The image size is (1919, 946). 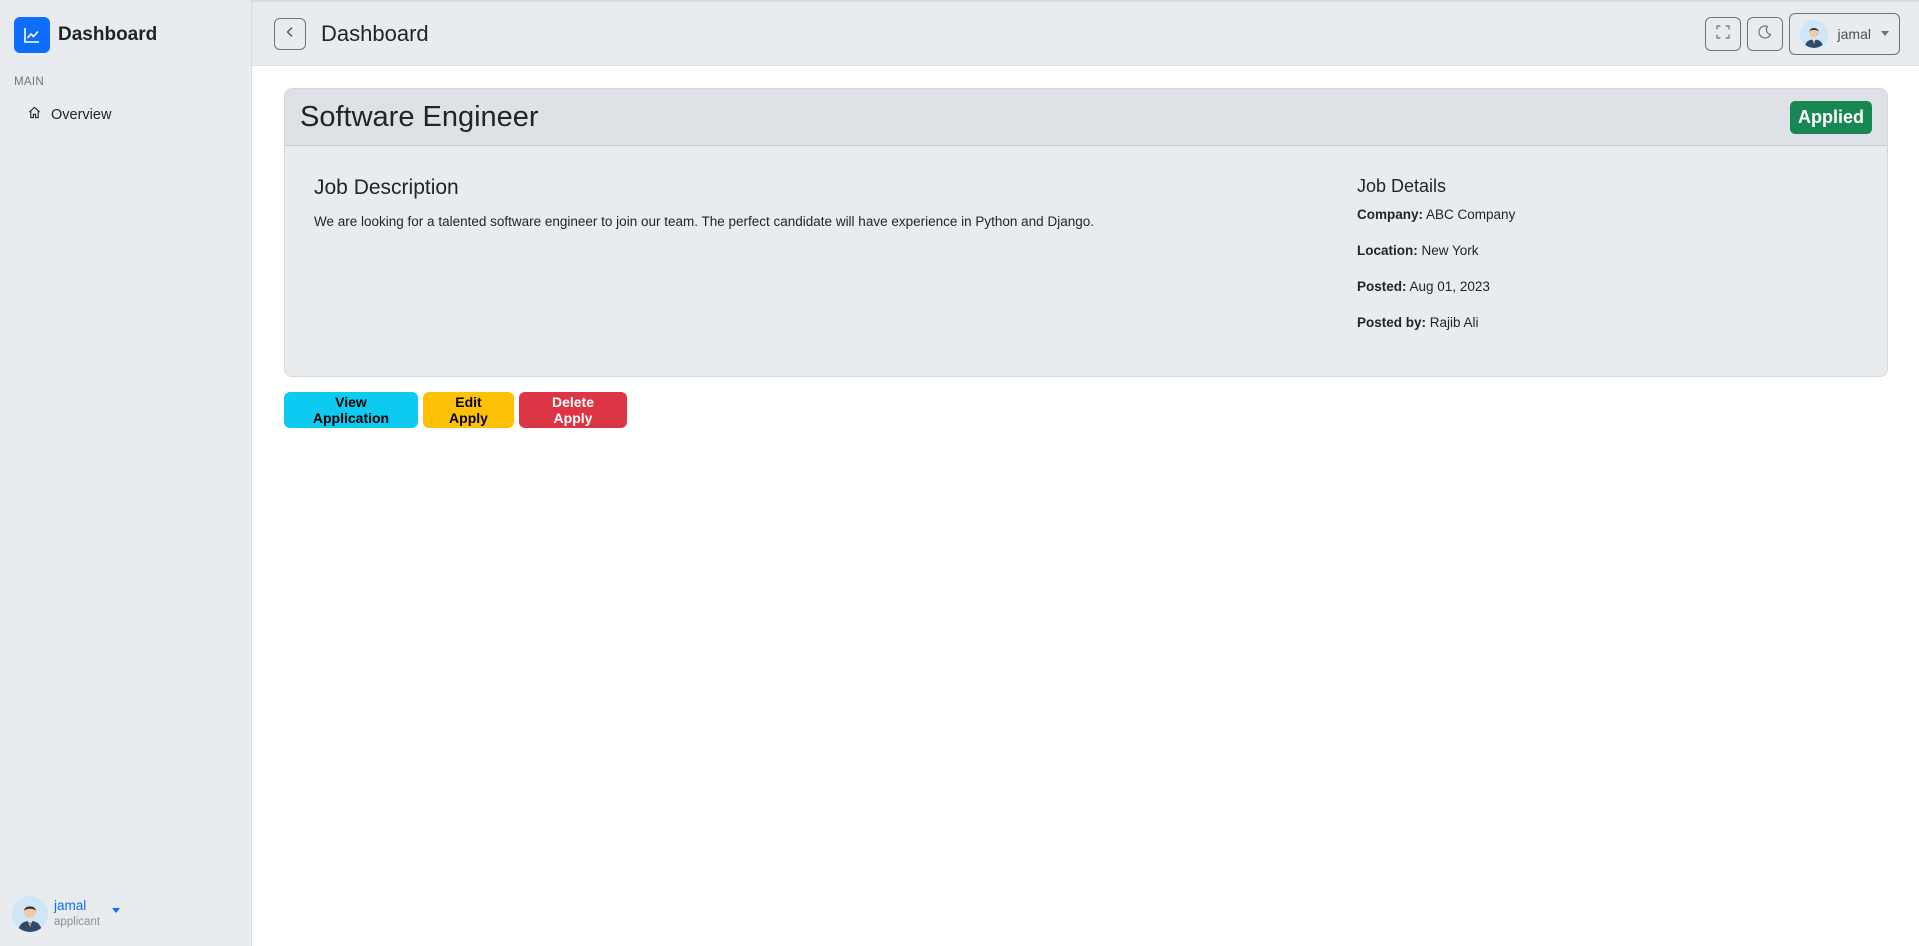 I want to click on chart-line-icon, so click(x=32, y=34).